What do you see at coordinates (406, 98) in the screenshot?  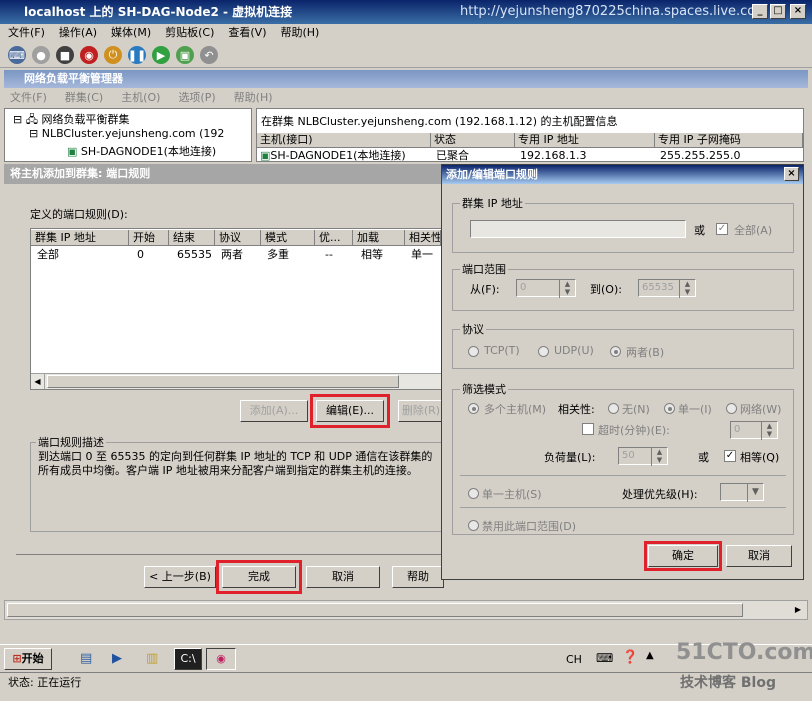 I see `nlb-menubar: 文件(F) 群集(C) 主机(O) 选项(P) 帮助(H)` at bounding box center [406, 98].